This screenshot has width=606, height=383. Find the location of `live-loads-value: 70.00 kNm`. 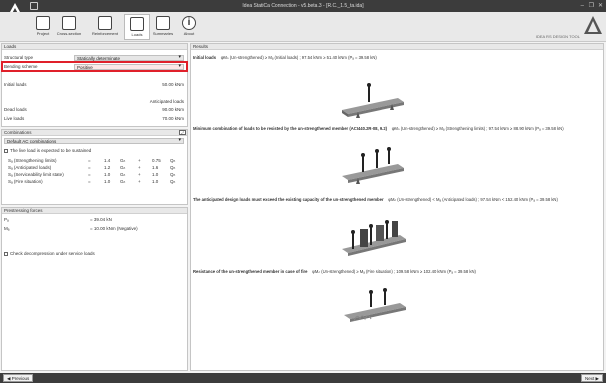

live-loads-value: 70.00 kNm is located at coordinates (157, 118).